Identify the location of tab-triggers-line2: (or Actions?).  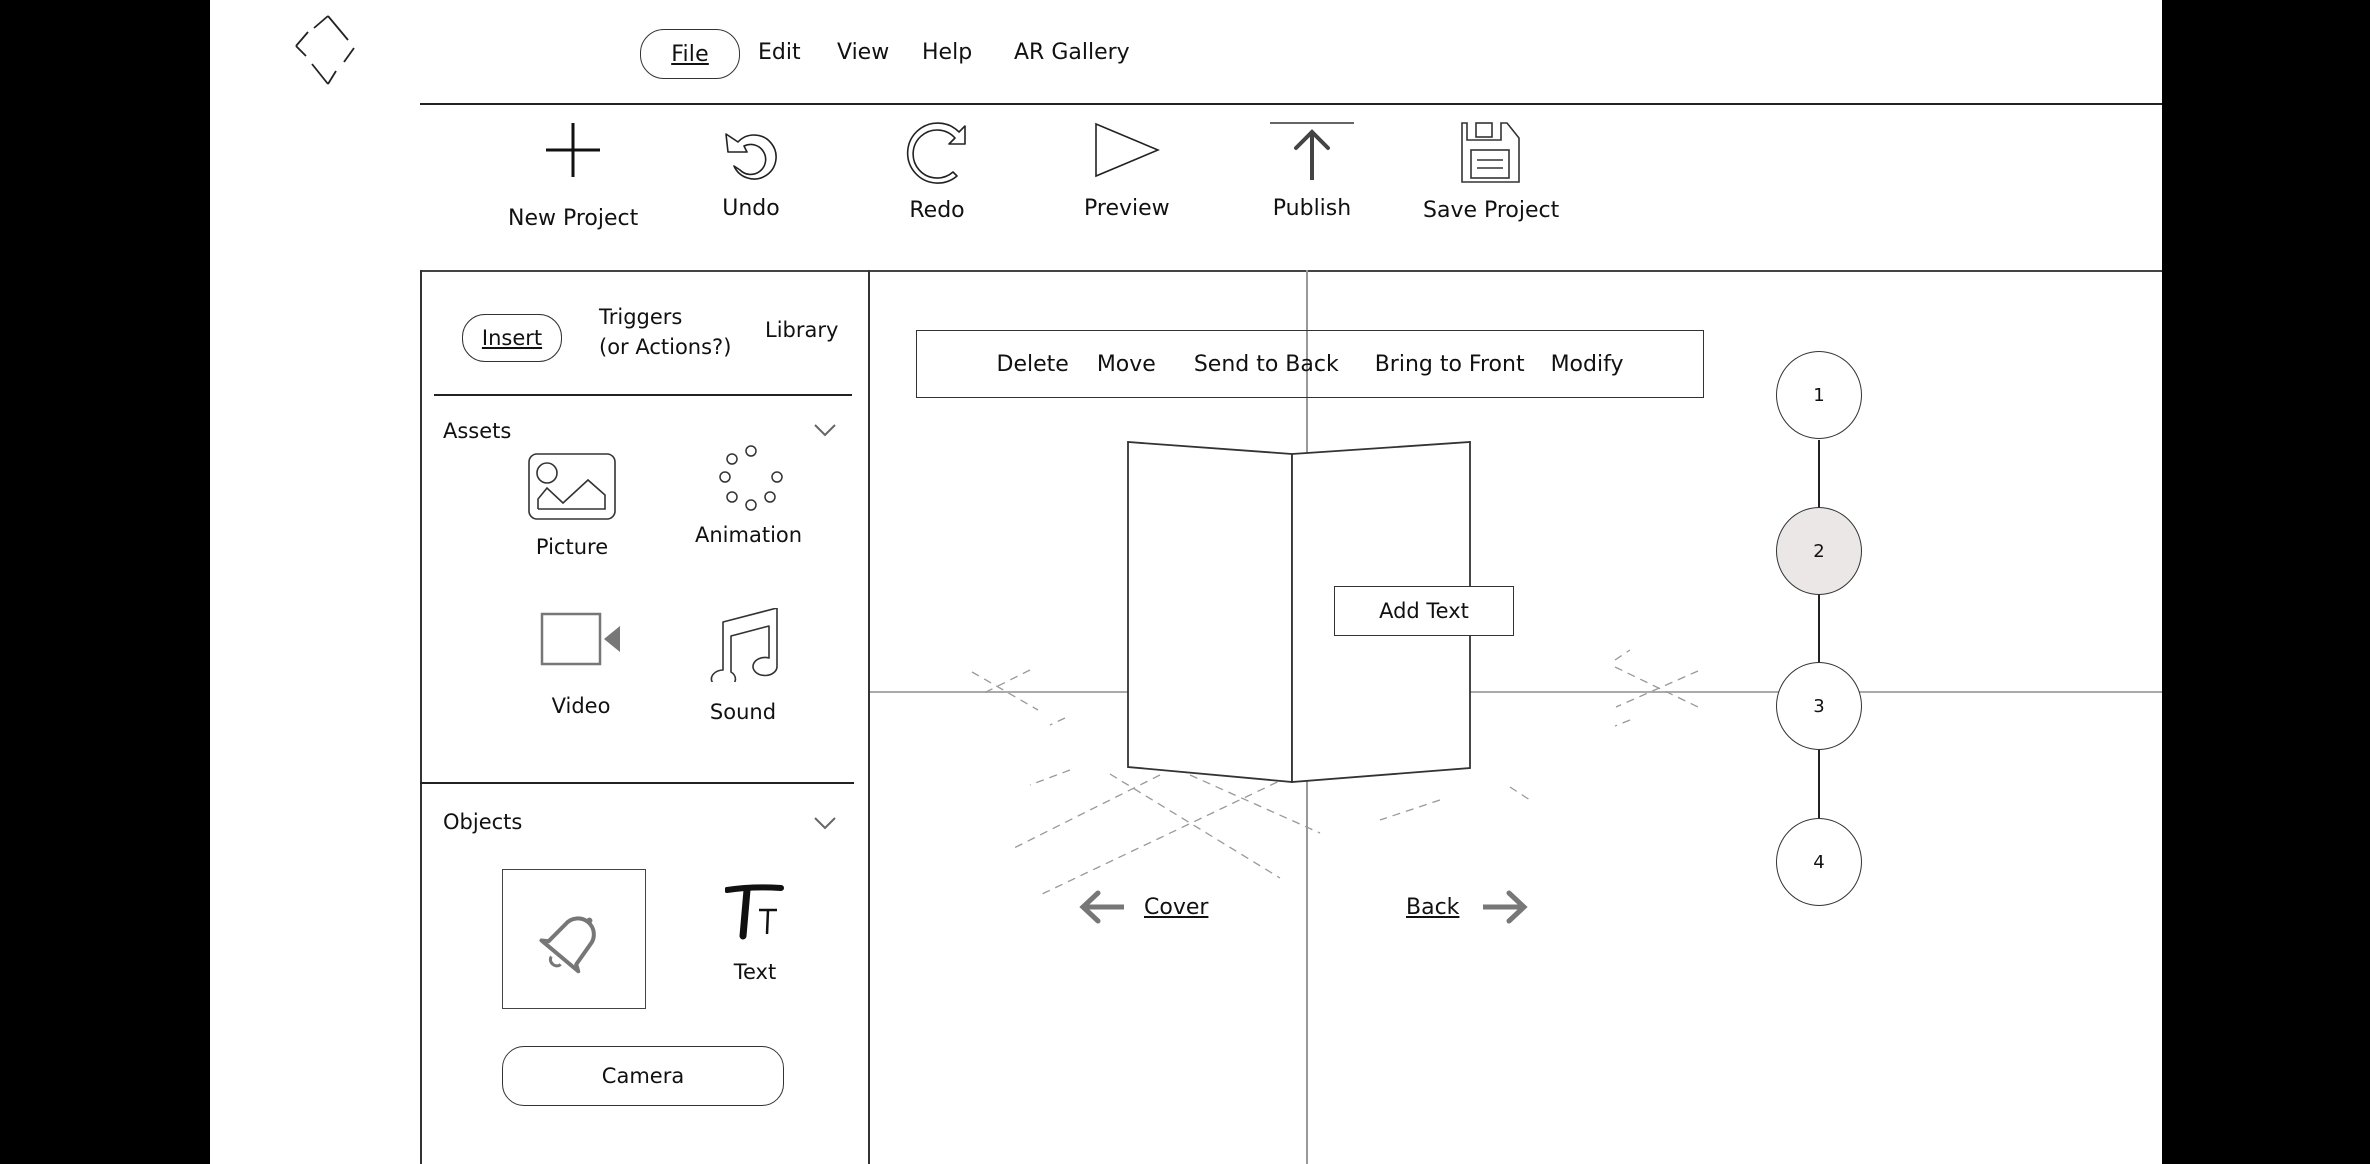
(665, 347).